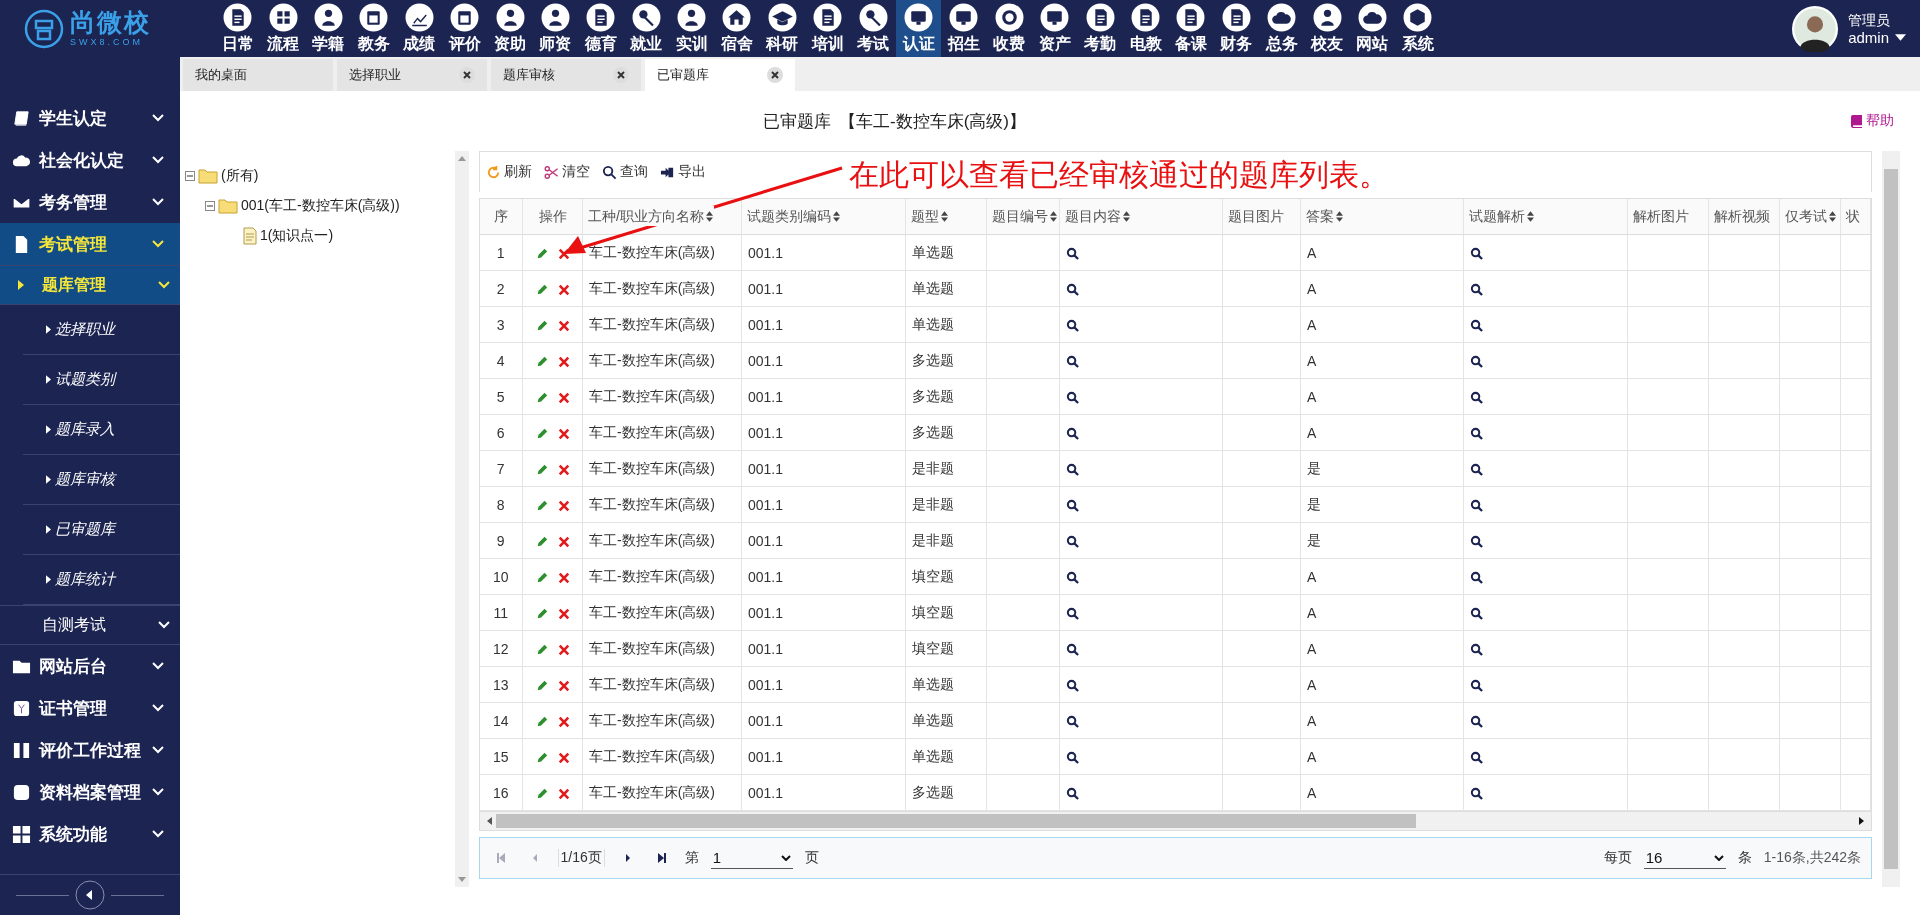  Describe the element at coordinates (101, 430) in the screenshot. I see `sidebar-link: 题库录入` at that location.